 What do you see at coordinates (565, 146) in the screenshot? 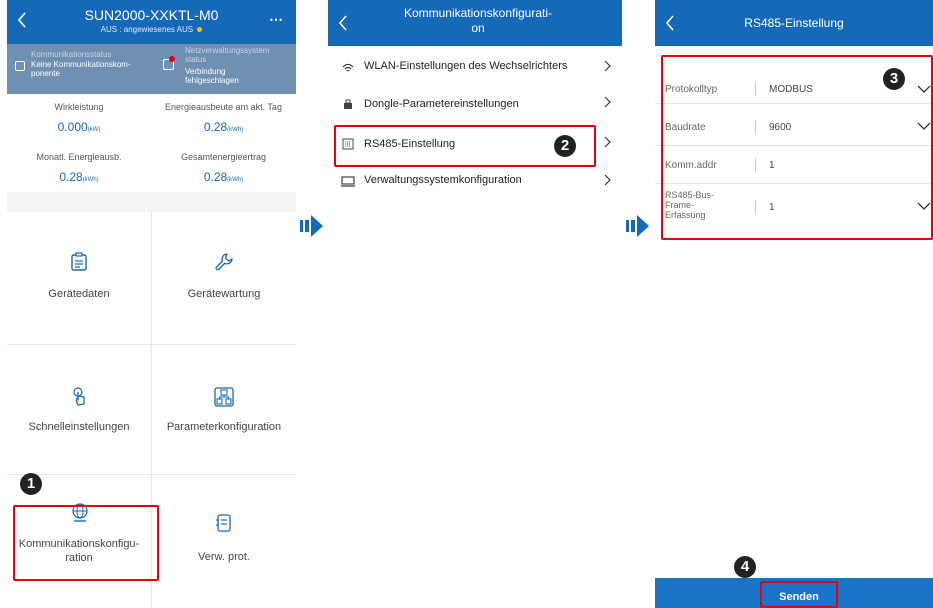
I see `step-2-marker: 2` at bounding box center [565, 146].